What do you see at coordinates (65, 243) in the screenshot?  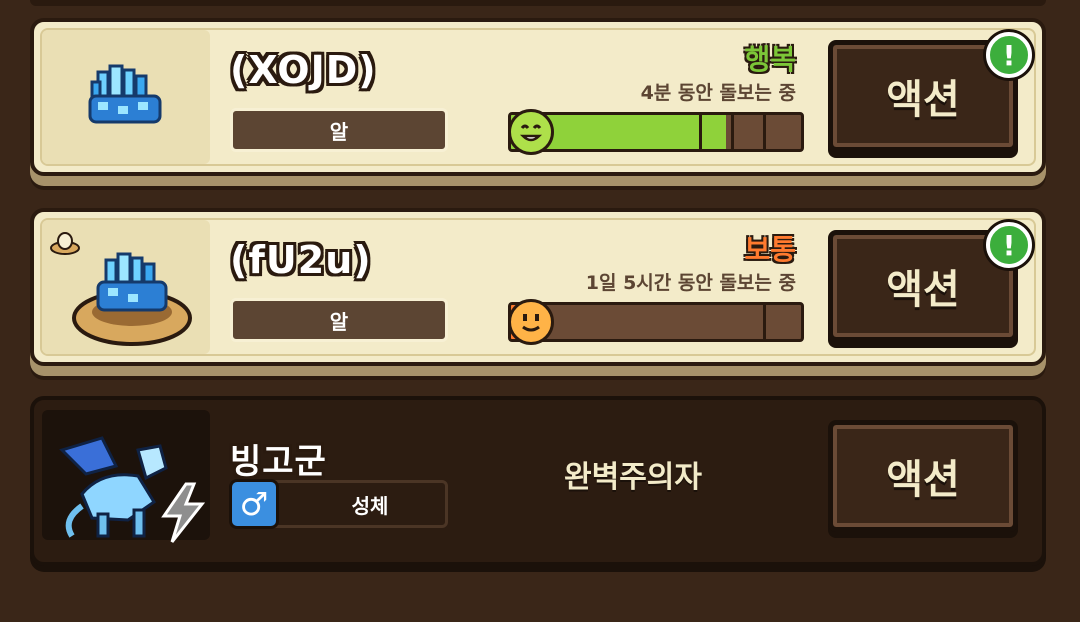 I see `nest-badge-icon` at bounding box center [65, 243].